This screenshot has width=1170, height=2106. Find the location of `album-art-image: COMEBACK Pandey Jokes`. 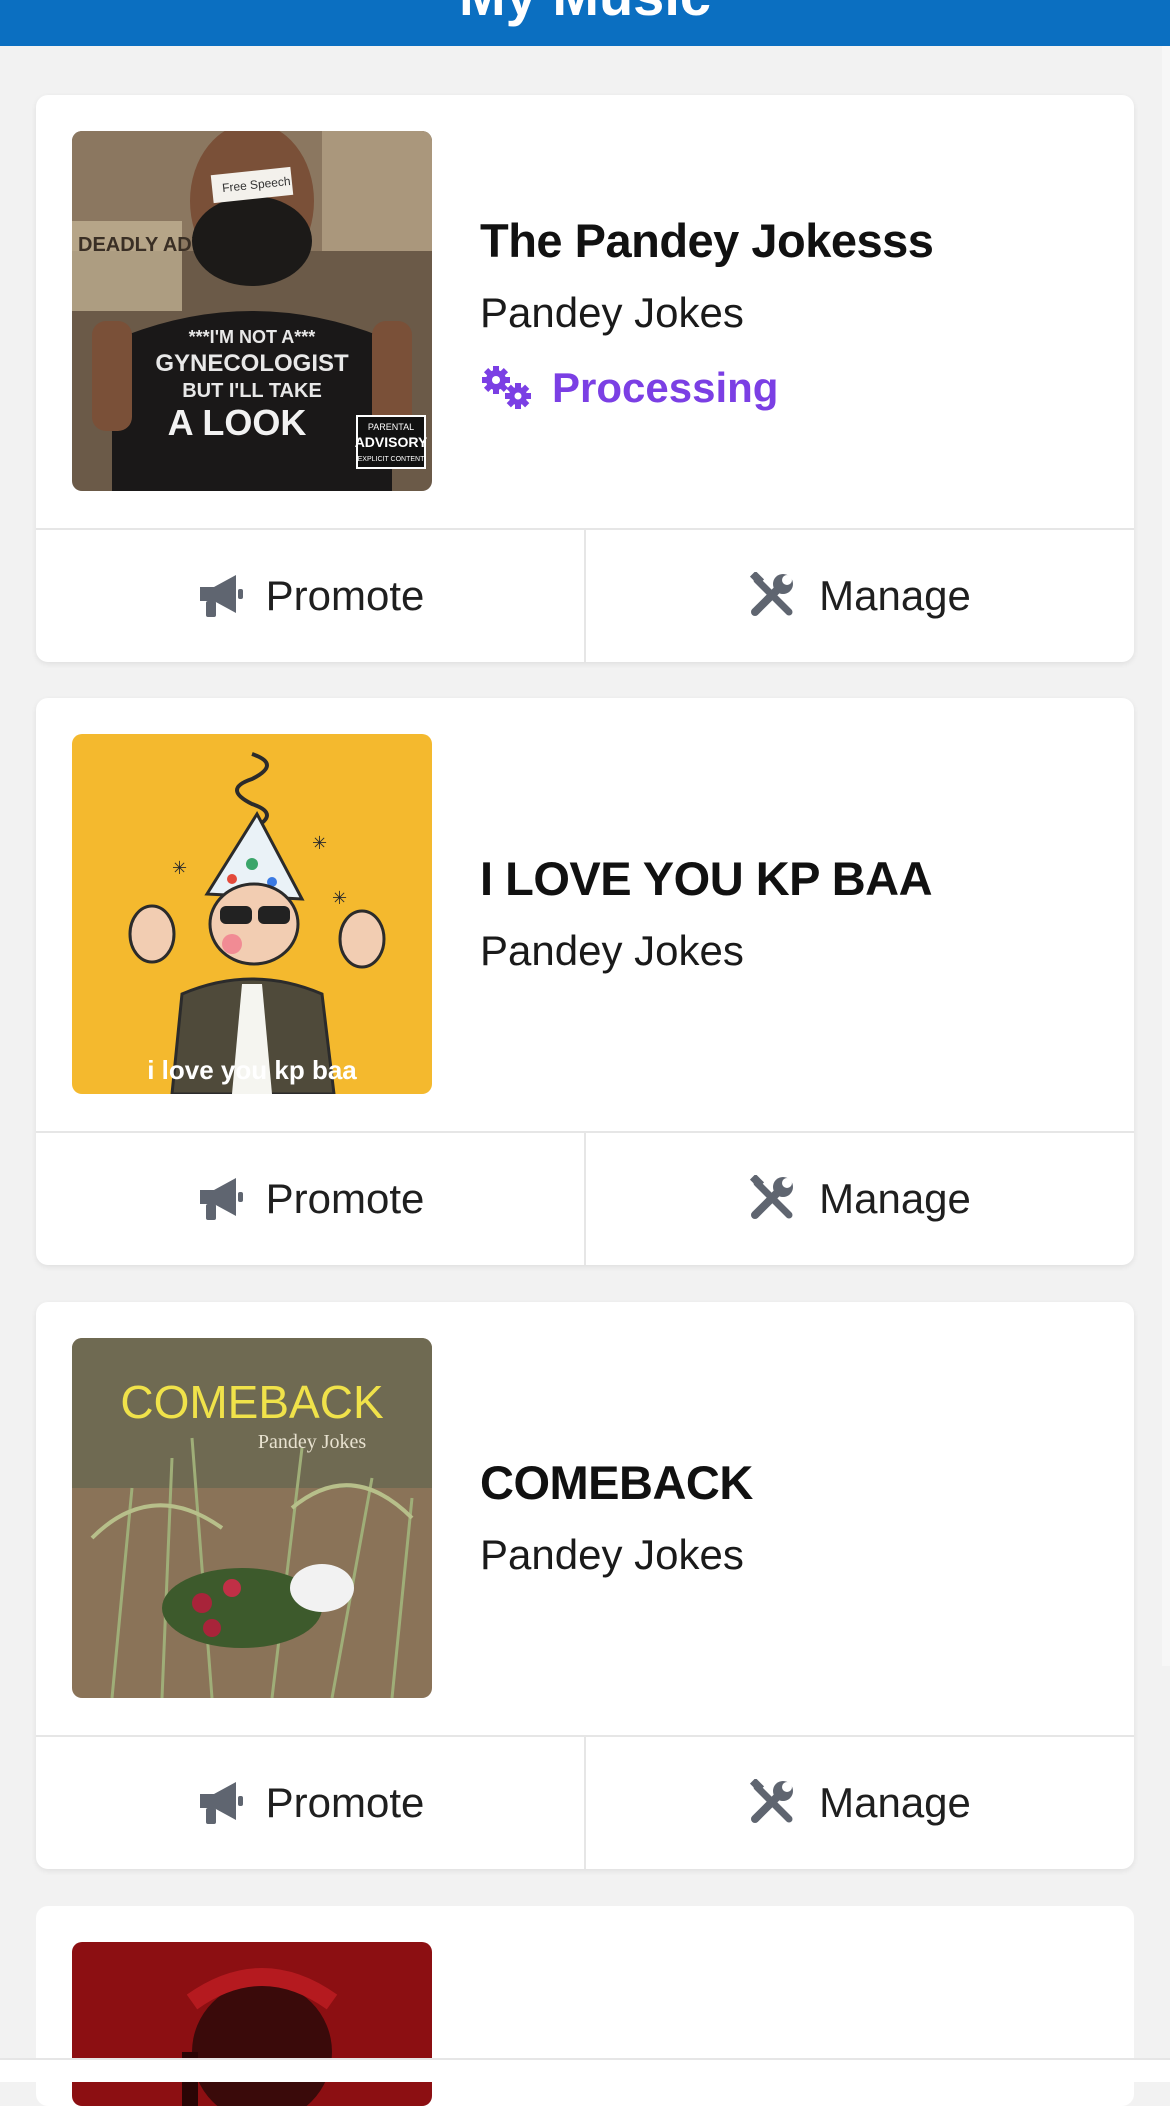

album-art-image: COMEBACK Pandey Jokes is located at coordinates (252, 1518).